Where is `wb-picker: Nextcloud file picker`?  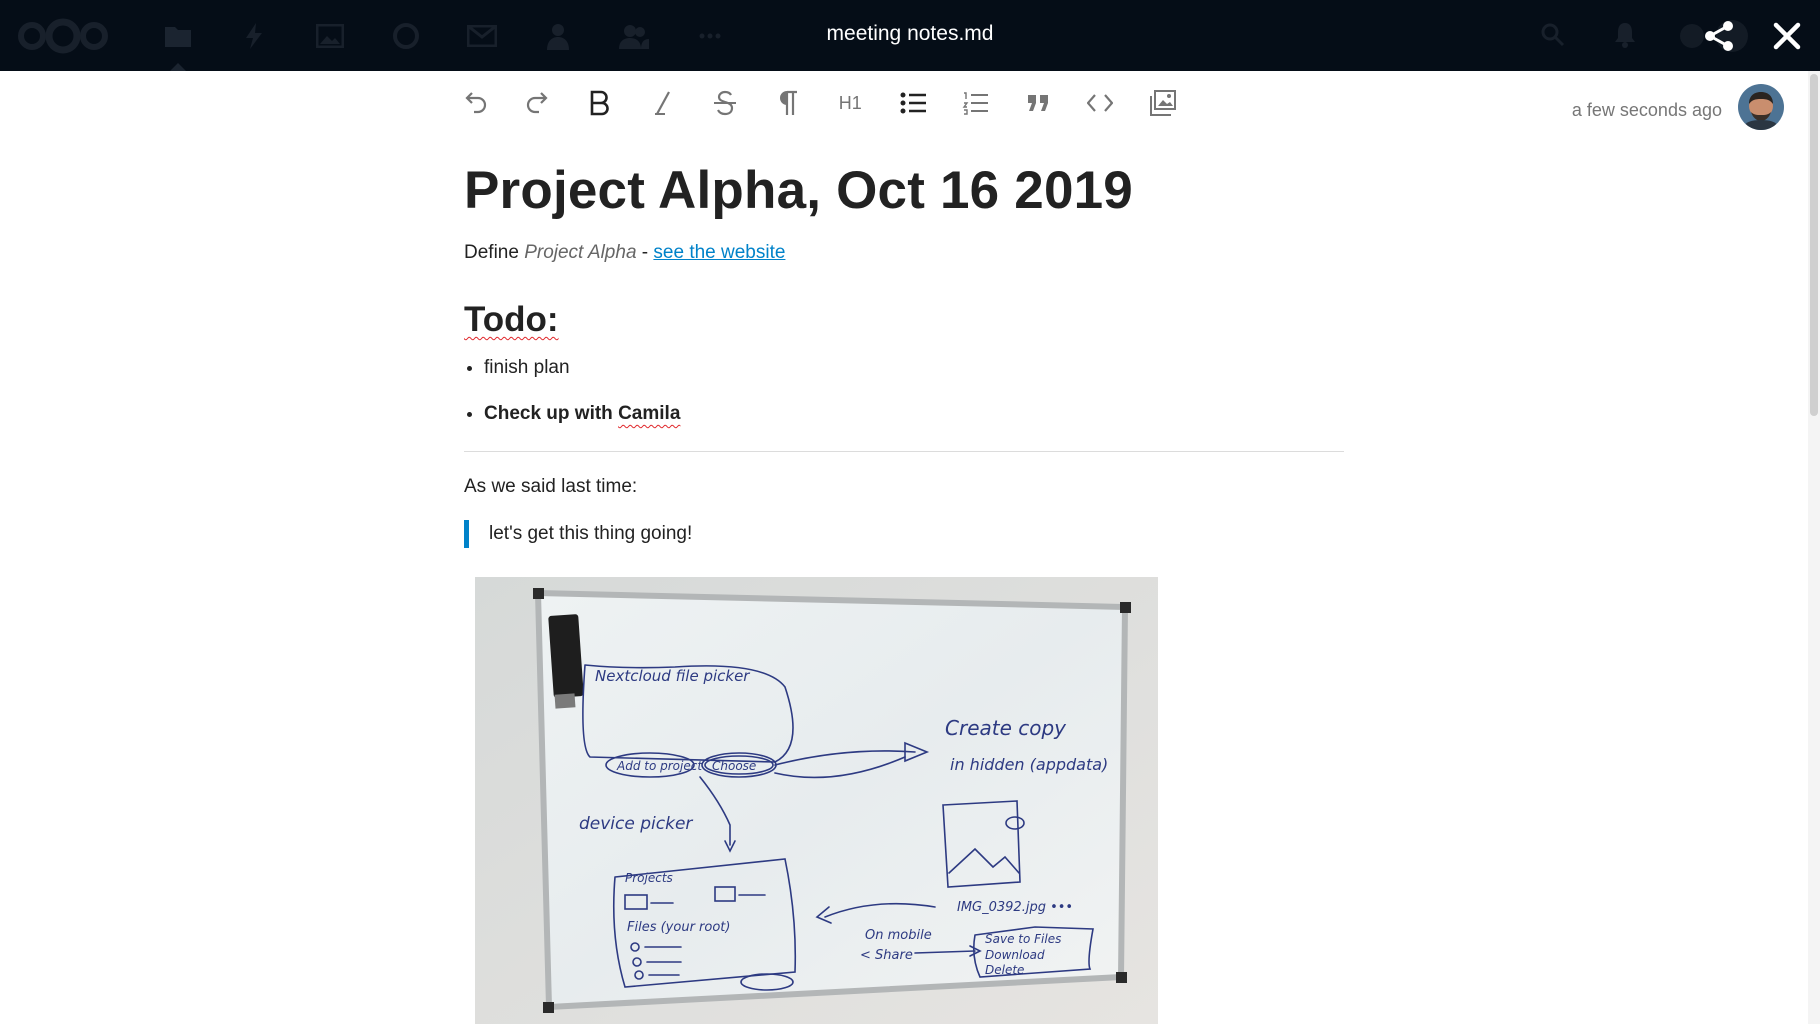 wb-picker: Nextcloud file picker is located at coordinates (672, 676).